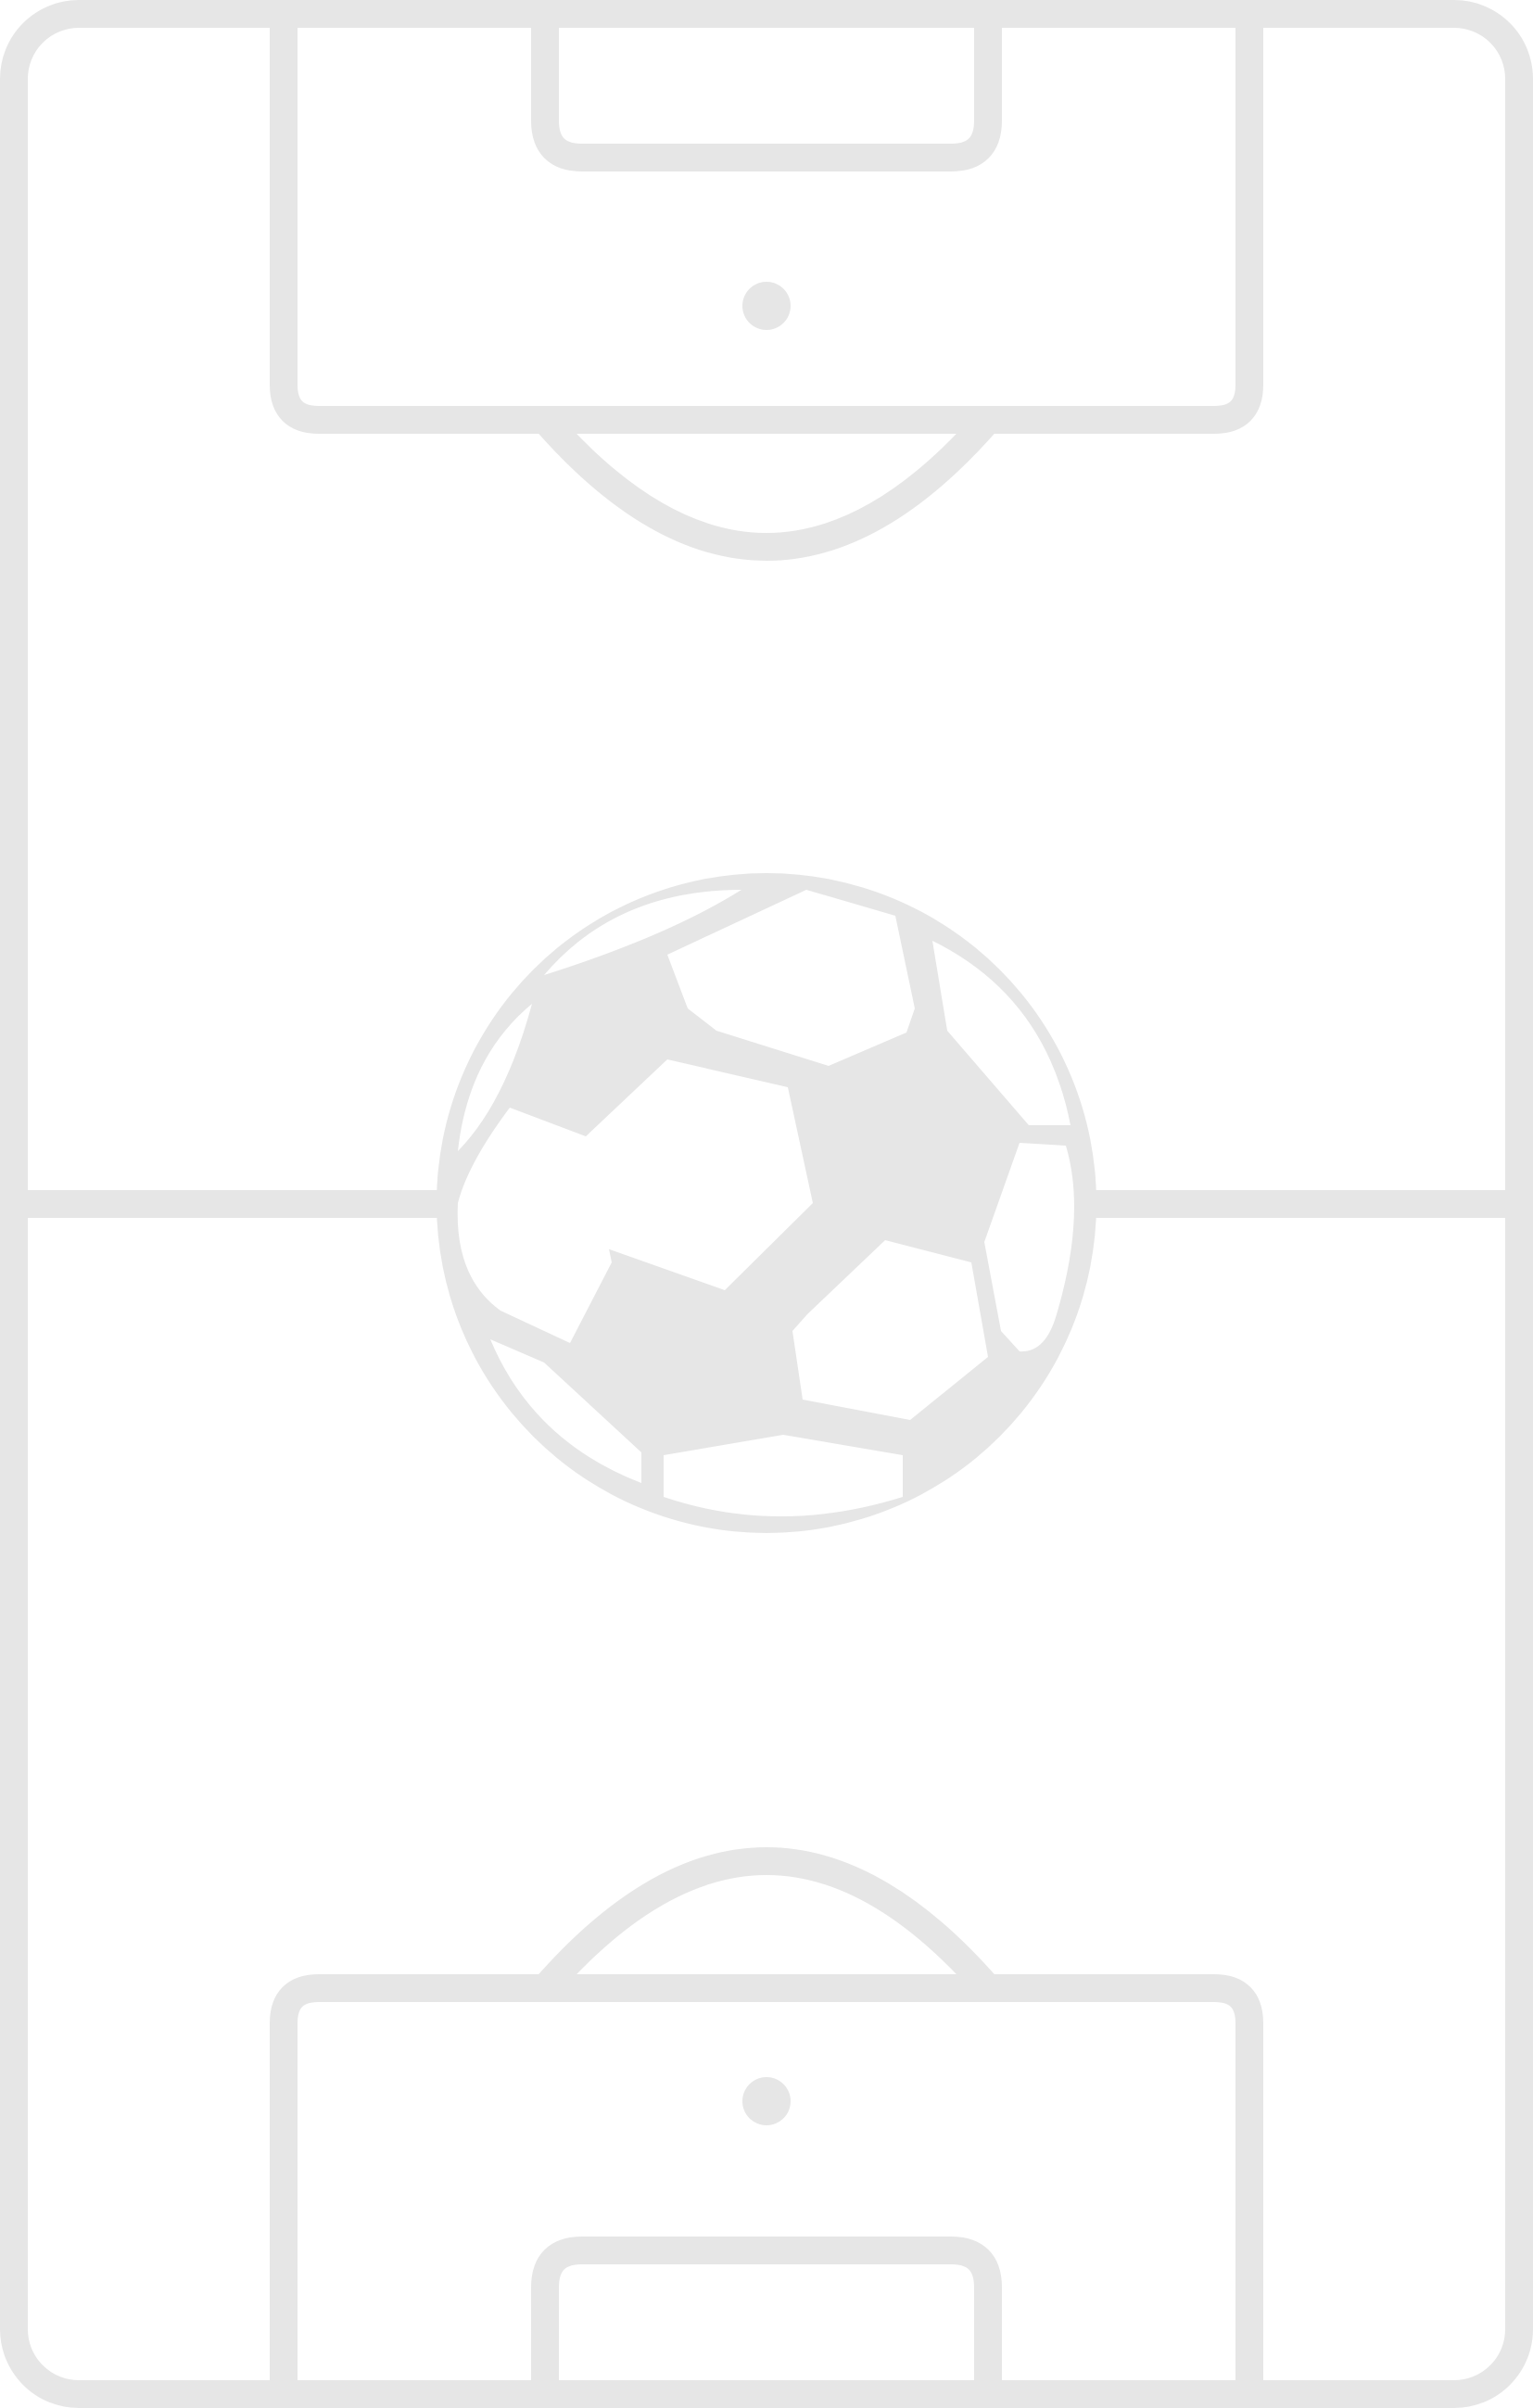  What do you see at coordinates (766, 306) in the screenshot?
I see `top-penalty-spot` at bounding box center [766, 306].